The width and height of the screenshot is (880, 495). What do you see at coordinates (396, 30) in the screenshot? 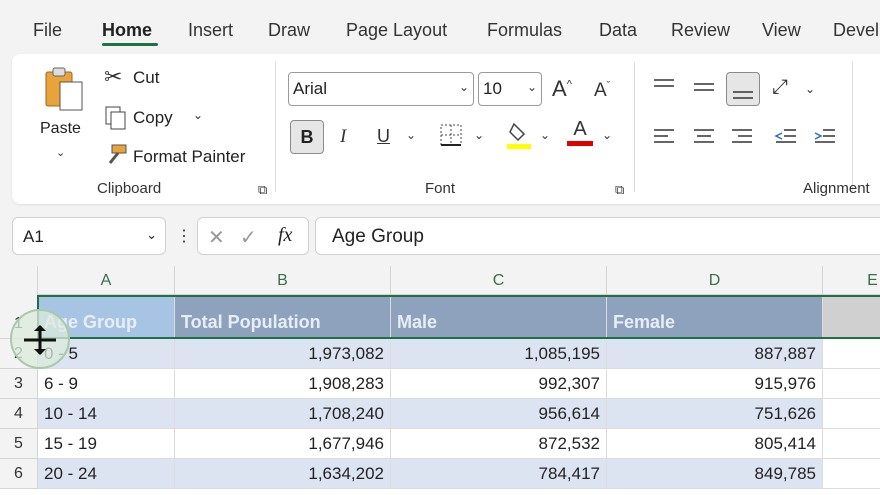
I see `tab-page-layout: Page Layout` at bounding box center [396, 30].